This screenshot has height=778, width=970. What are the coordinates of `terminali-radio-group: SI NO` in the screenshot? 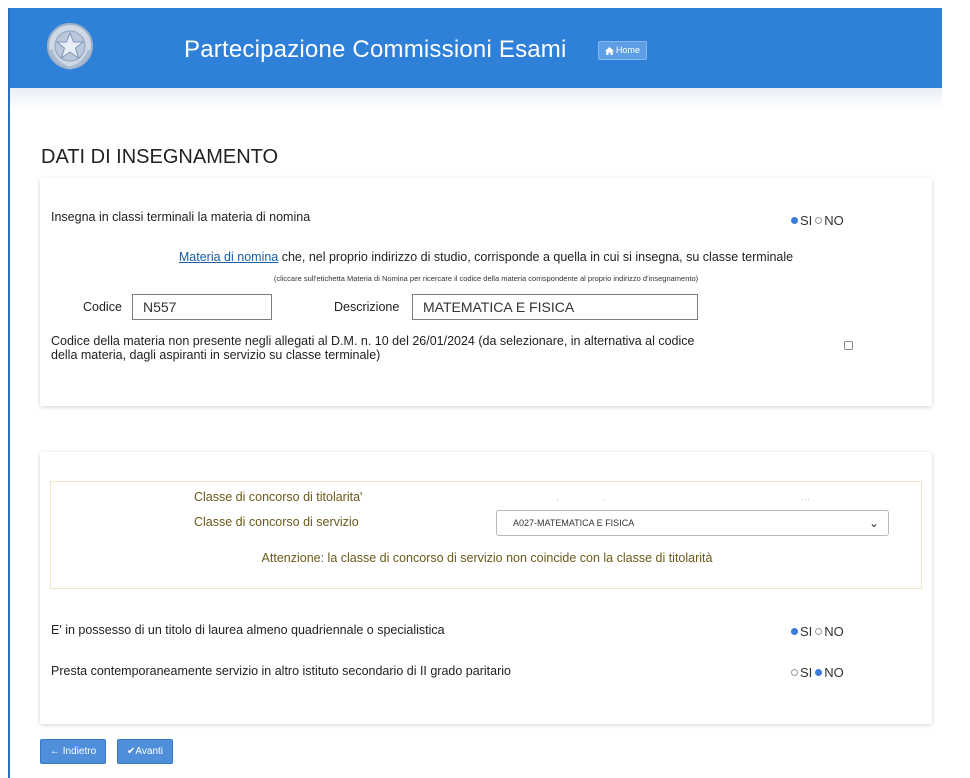 It's located at (819, 220).